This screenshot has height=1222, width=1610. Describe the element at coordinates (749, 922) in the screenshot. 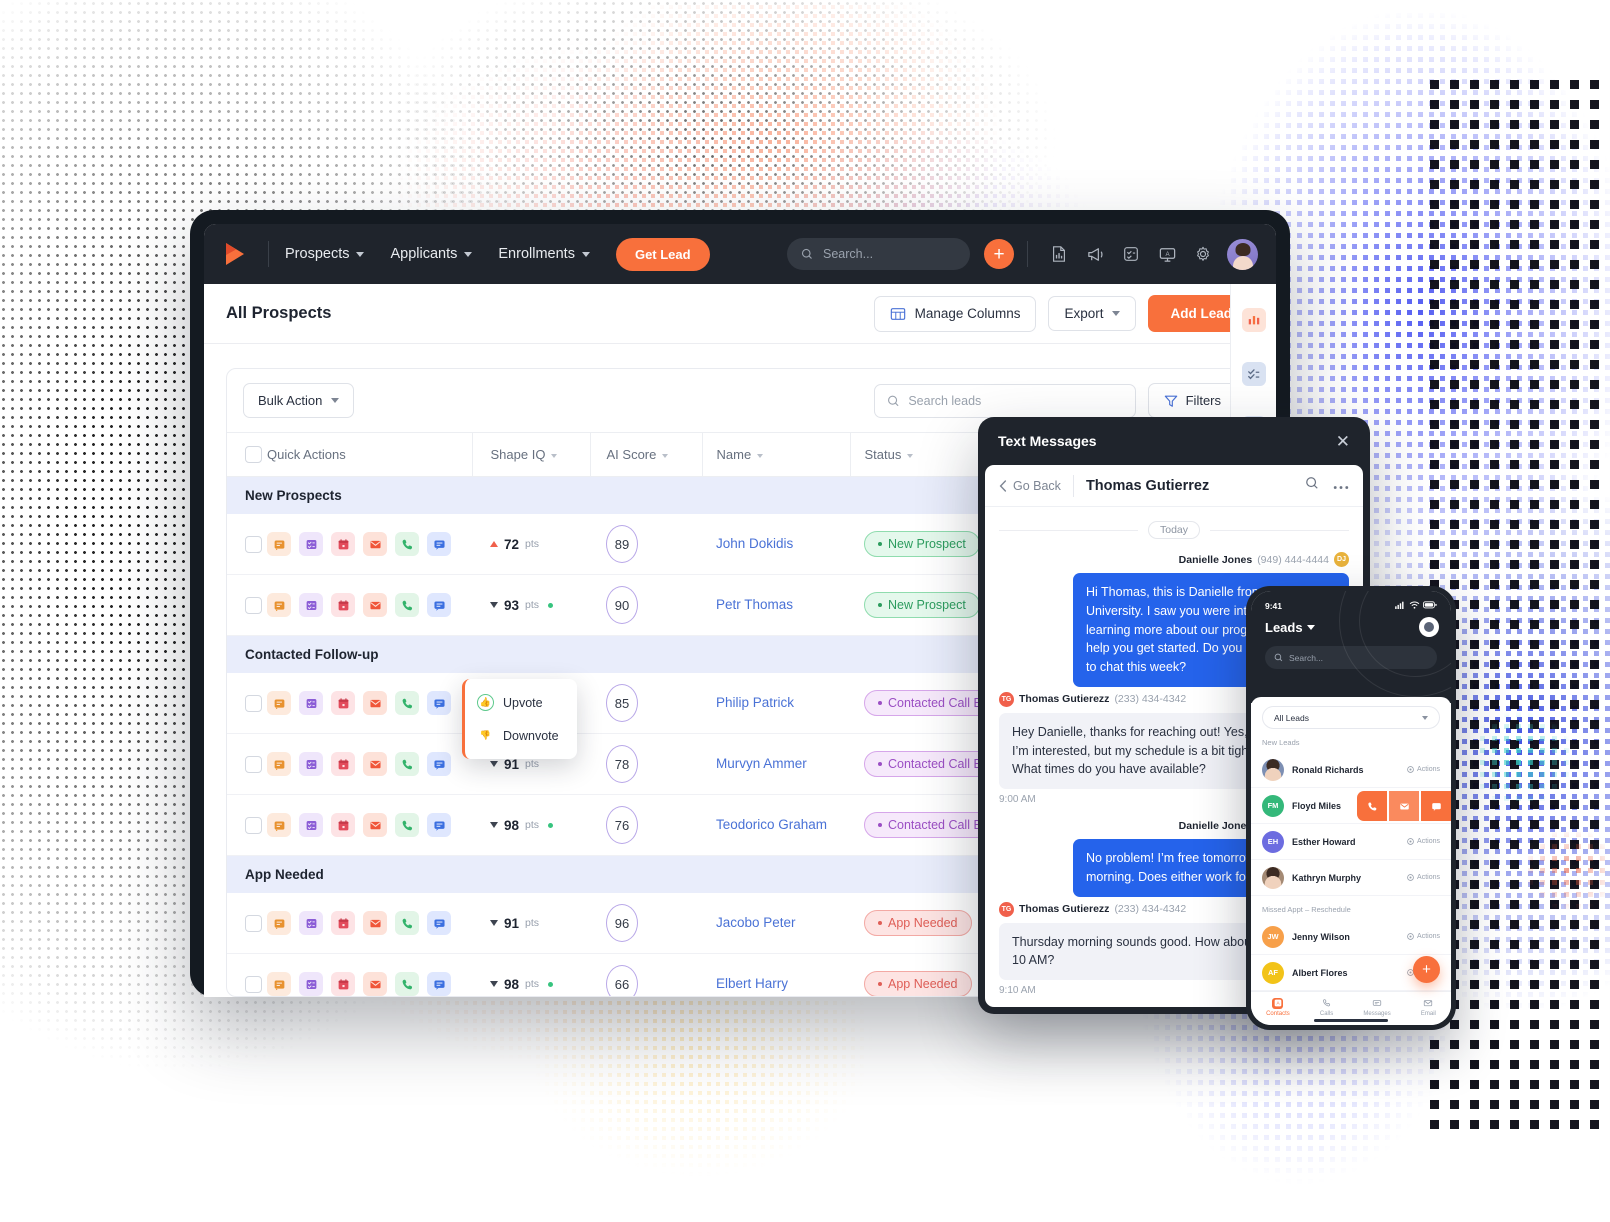

I see `lead-name-link: Jacobo Peter` at that location.